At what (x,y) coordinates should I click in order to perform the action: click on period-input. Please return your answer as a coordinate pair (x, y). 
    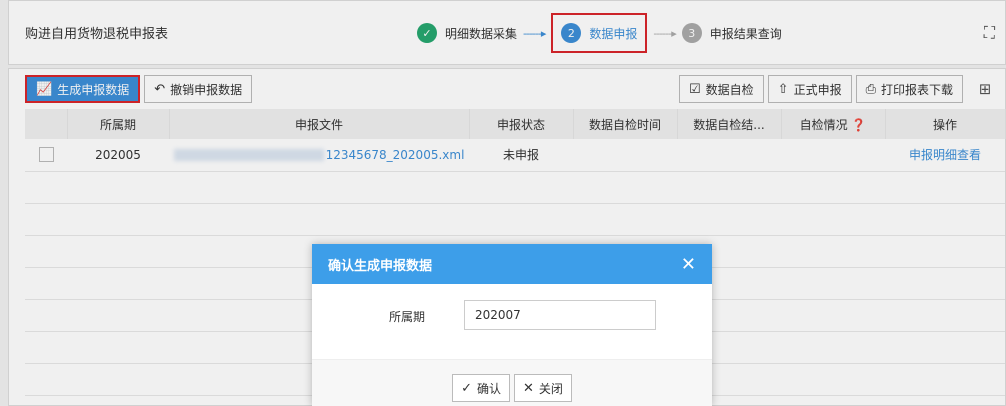
    Looking at the image, I should click on (560, 315).